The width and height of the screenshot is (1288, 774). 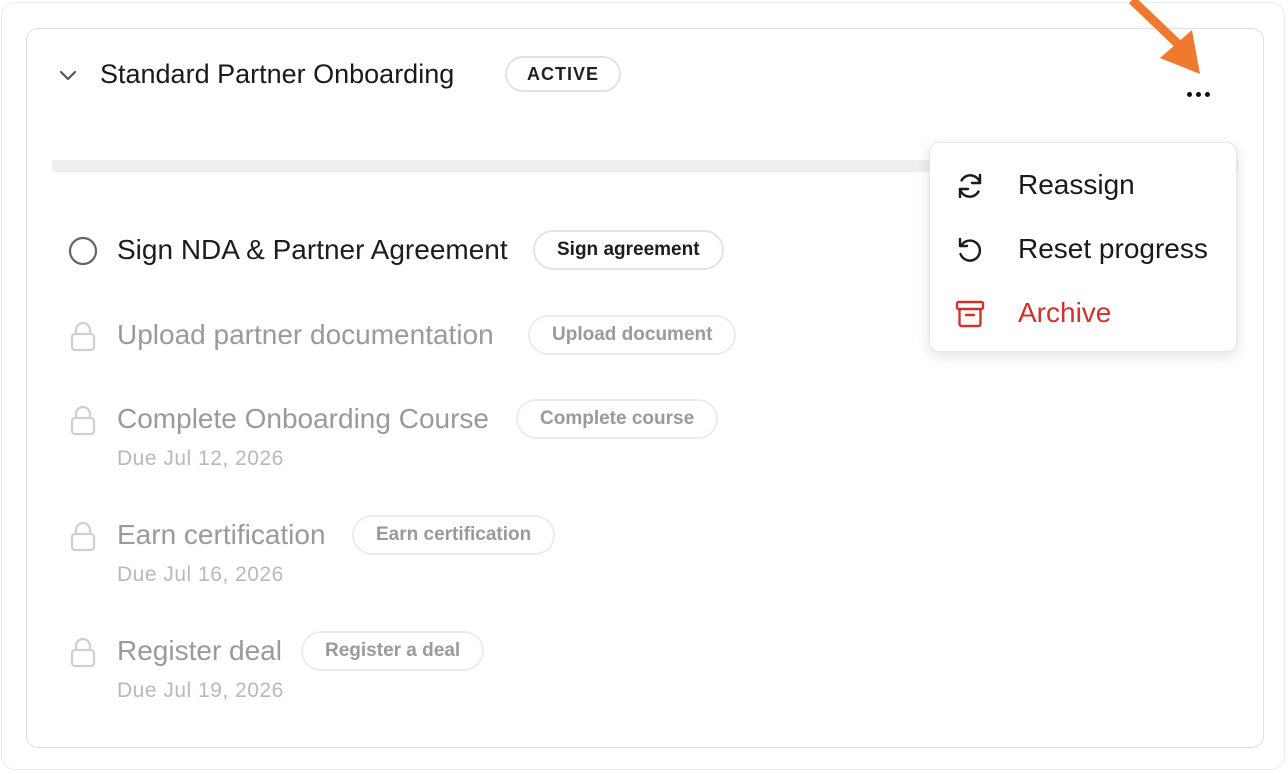 What do you see at coordinates (454, 535) in the screenshot?
I see `task-action-button: Earn certification` at bounding box center [454, 535].